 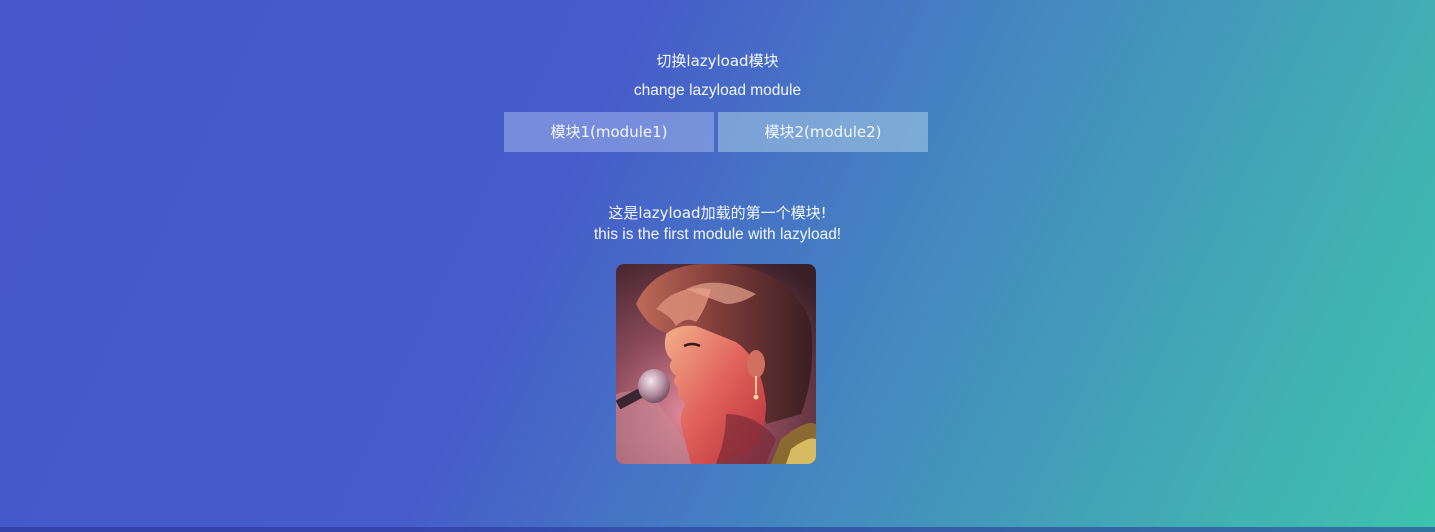 What do you see at coordinates (717, 529) in the screenshot?
I see `bottom-bar` at bounding box center [717, 529].